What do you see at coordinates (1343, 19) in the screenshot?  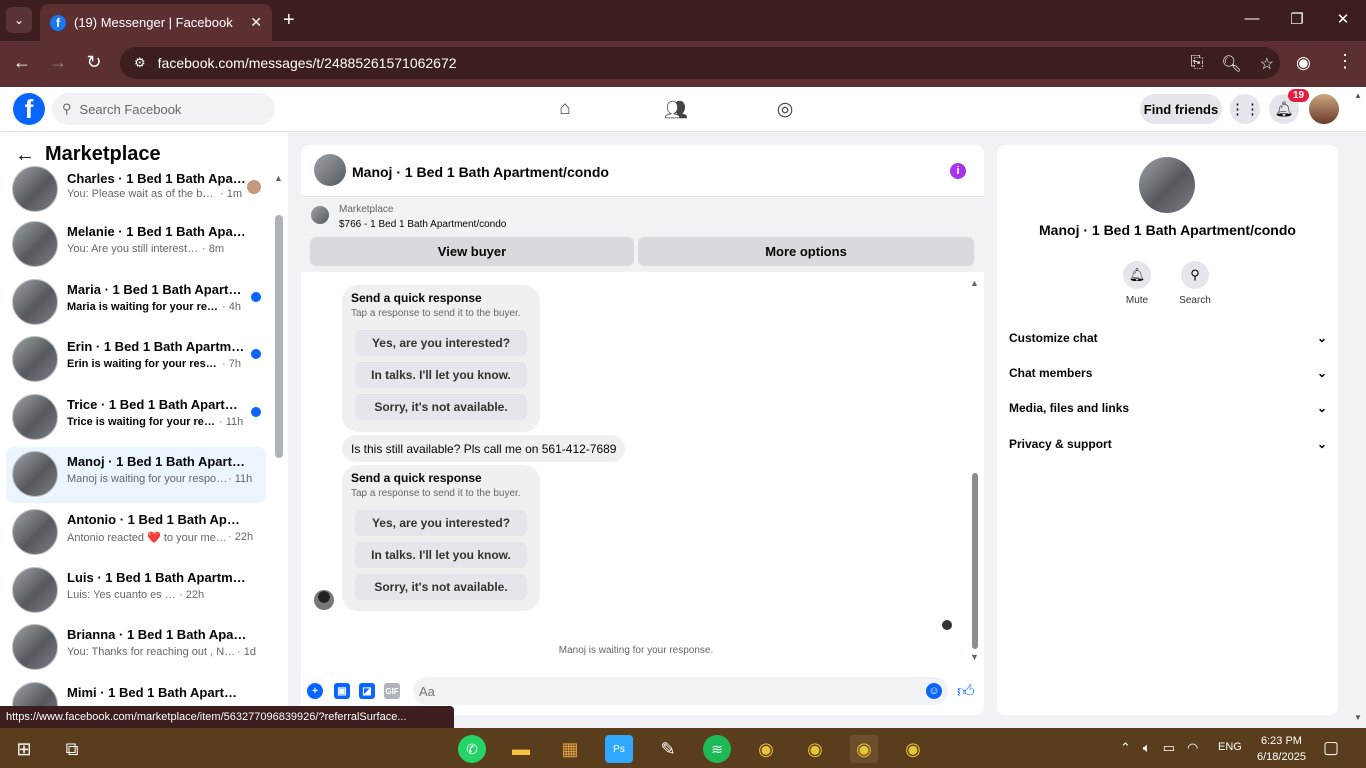 I see `close-window-icon: ✕` at bounding box center [1343, 19].